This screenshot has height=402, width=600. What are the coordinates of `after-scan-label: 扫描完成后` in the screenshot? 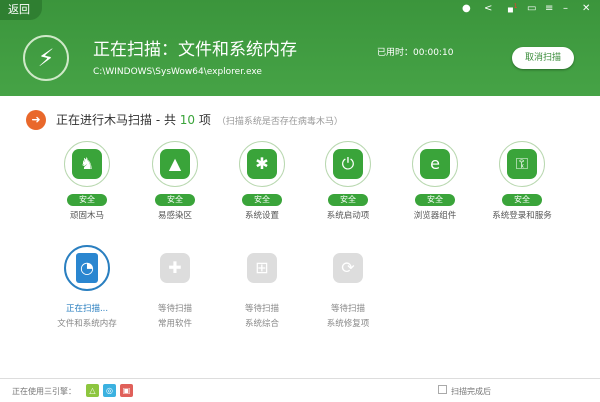 It's located at (471, 391).